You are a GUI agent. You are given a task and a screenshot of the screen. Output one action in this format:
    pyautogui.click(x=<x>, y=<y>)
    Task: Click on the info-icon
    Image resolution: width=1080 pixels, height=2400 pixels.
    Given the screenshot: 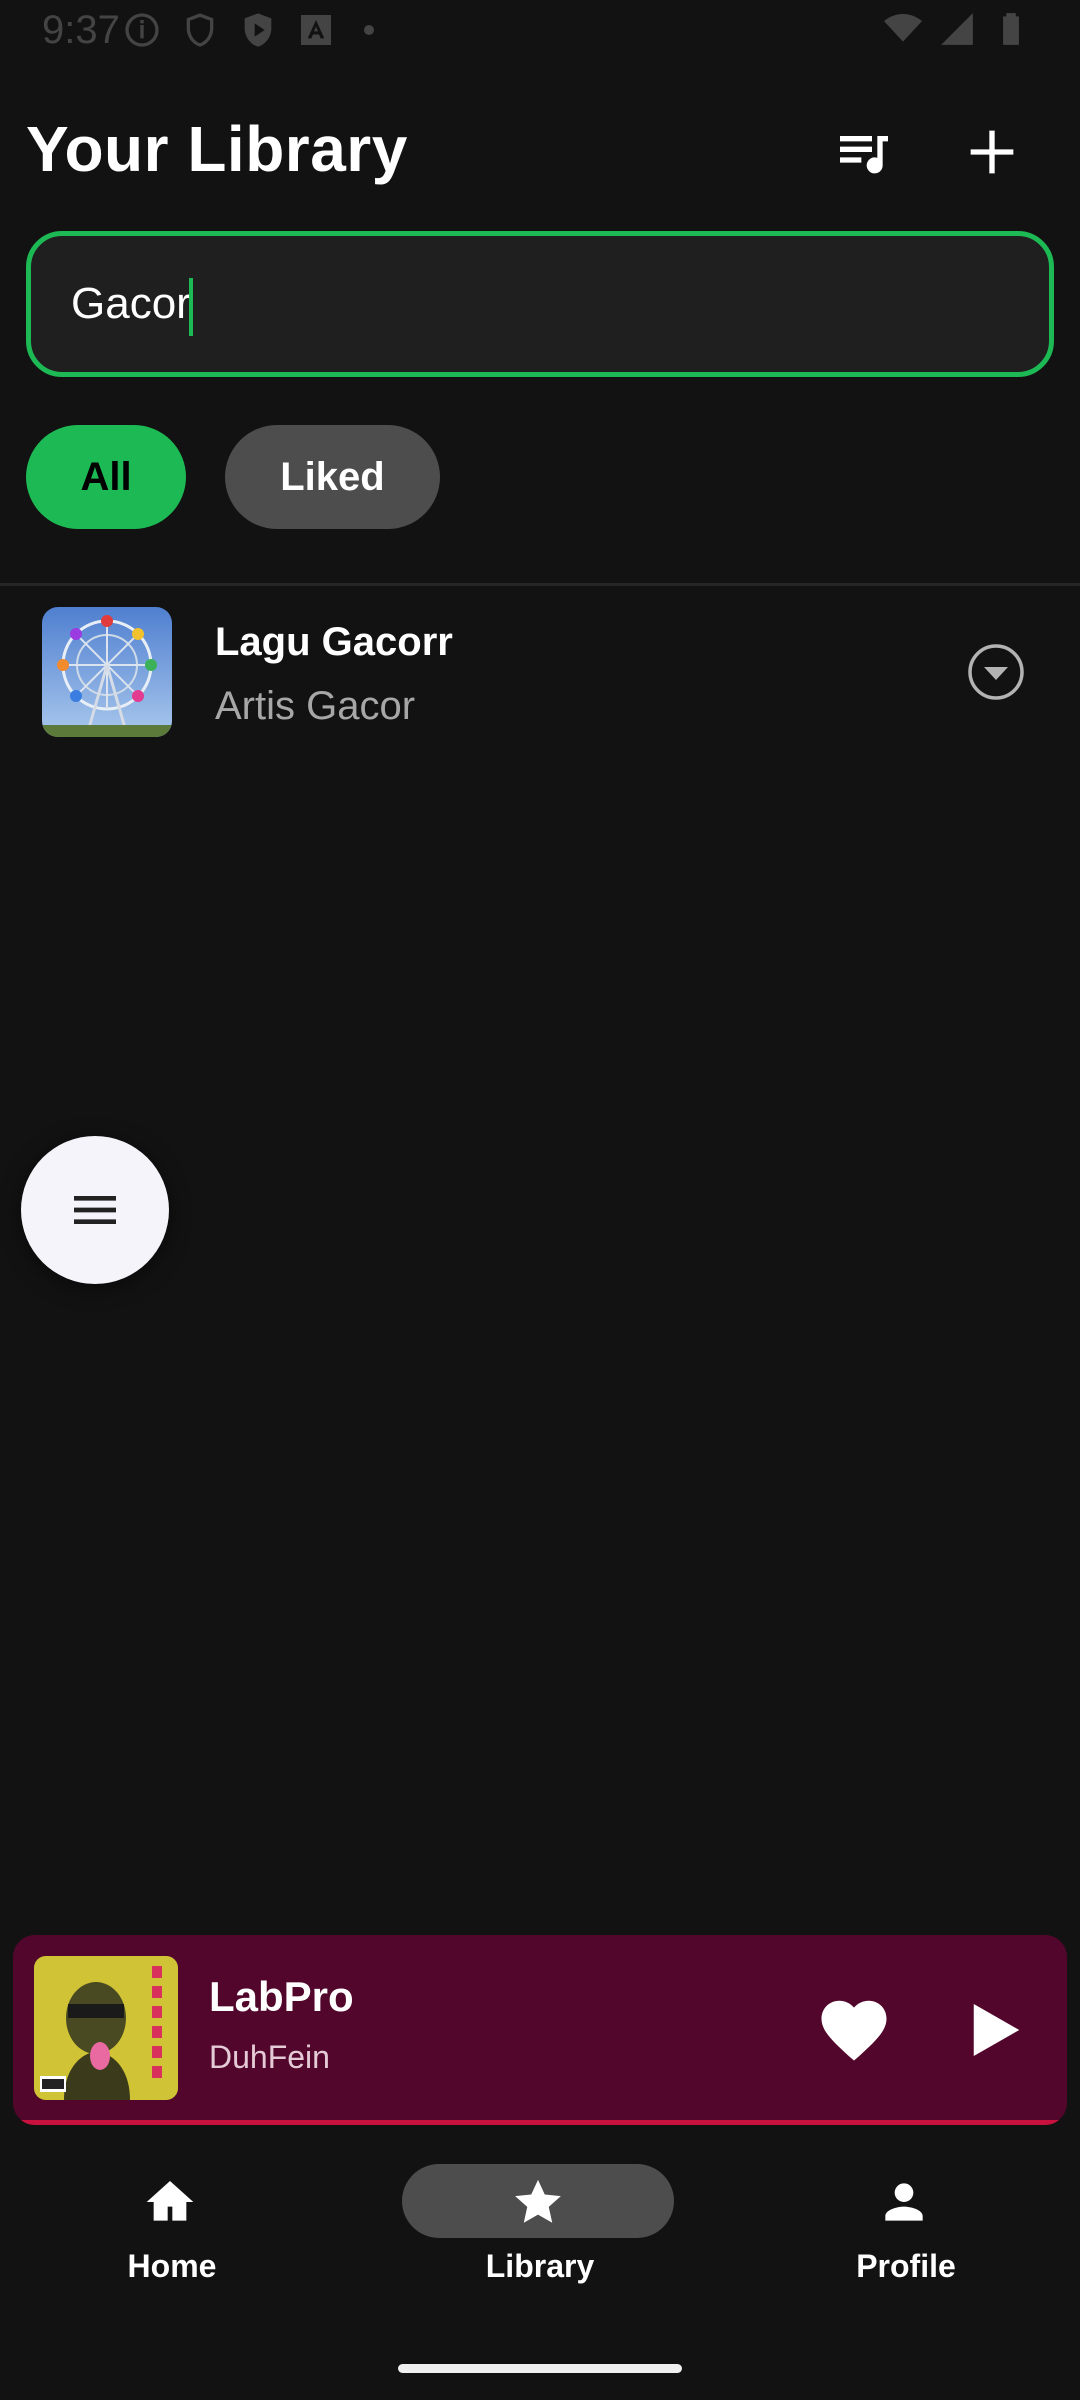 What is the action you would take?
    pyautogui.click(x=142, y=30)
    